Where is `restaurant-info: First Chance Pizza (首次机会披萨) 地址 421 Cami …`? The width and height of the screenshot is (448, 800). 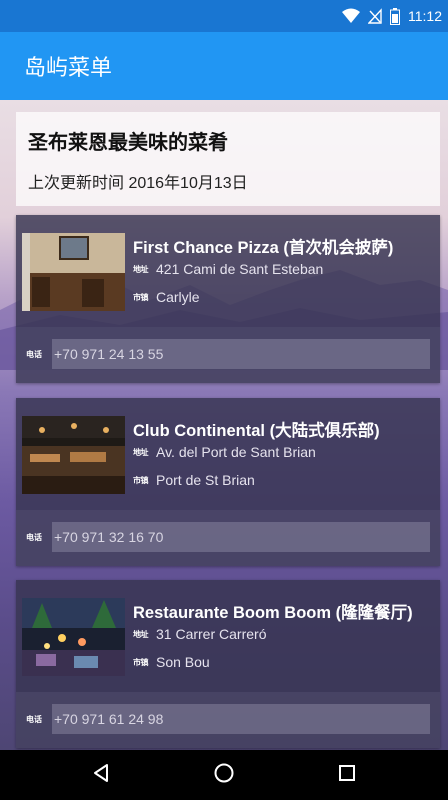 restaurant-info: First Chance Pizza (首次机会披萨) 地址 421 Cami … is located at coordinates (228, 271).